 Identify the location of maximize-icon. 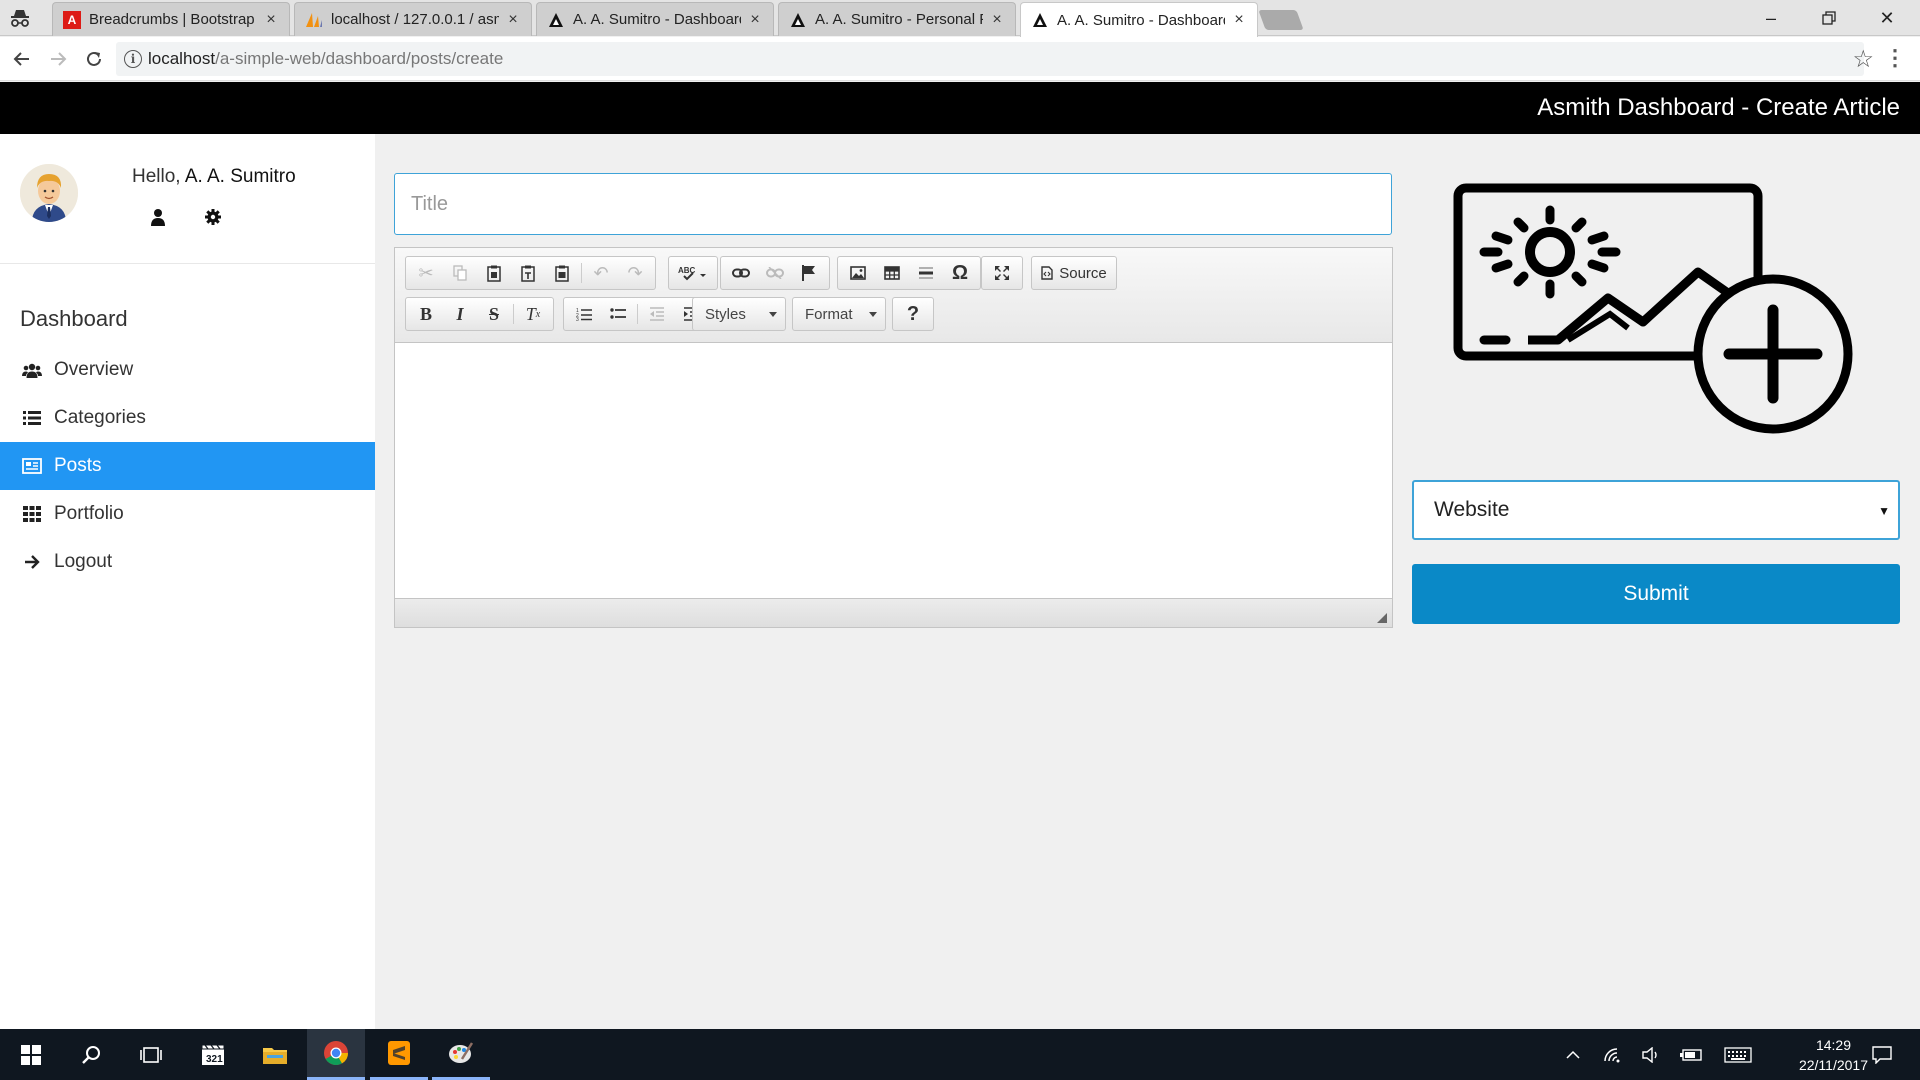
(1002, 273).